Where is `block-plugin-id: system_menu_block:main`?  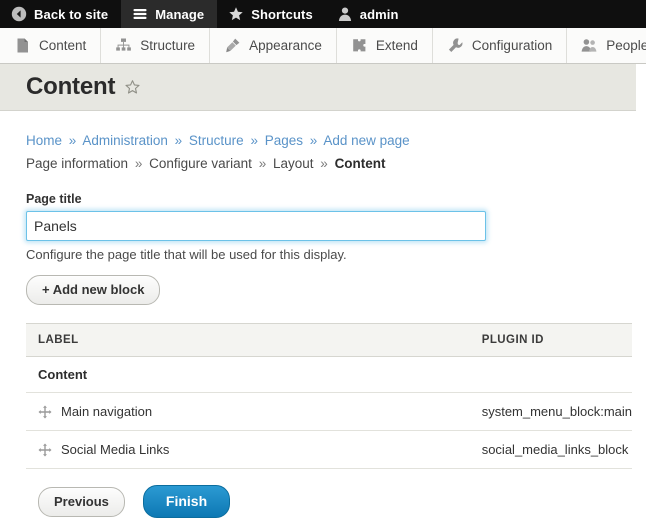
block-plugin-id: system_menu_block:main is located at coordinates (556, 411).